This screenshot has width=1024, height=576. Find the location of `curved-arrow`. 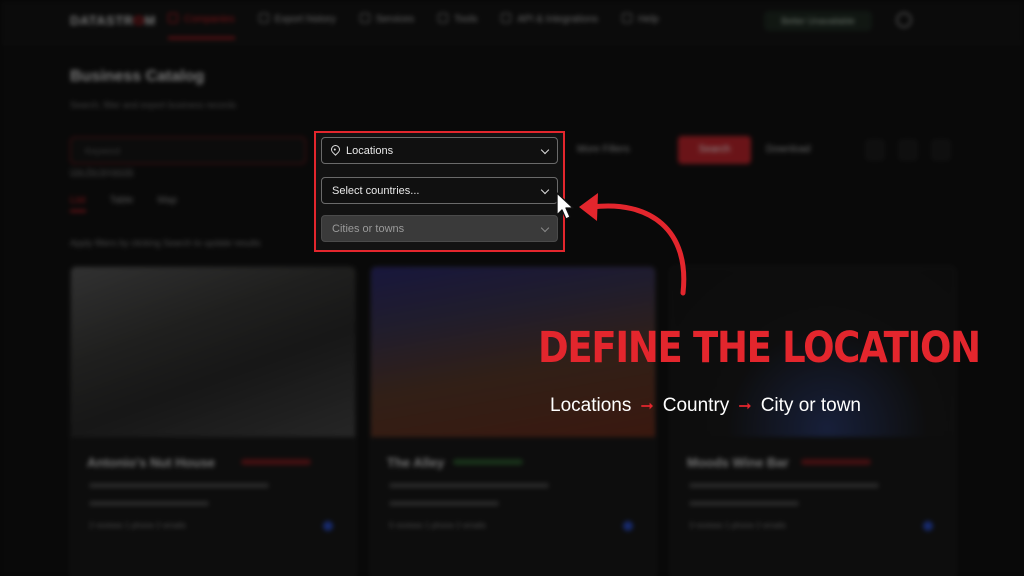

curved-arrow is located at coordinates (638, 249).